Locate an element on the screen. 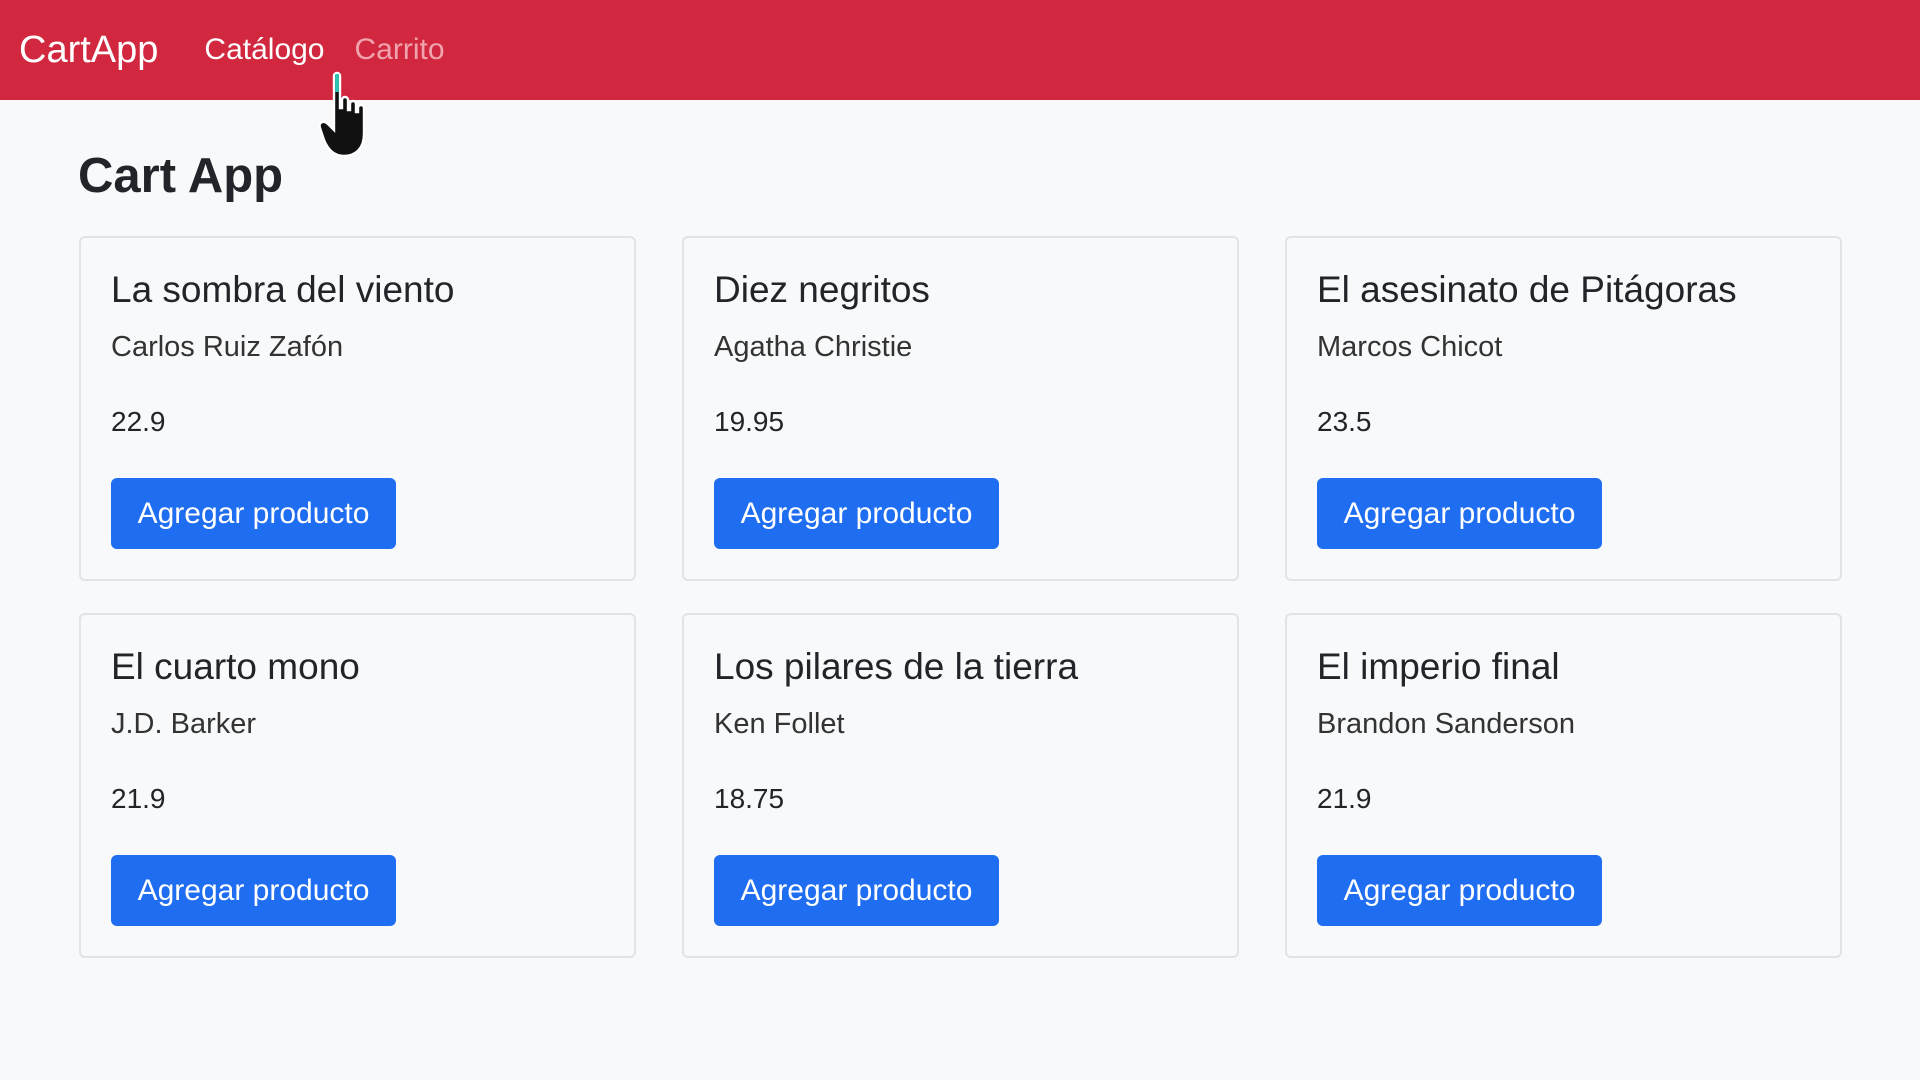 The width and height of the screenshot is (1920, 1080). brand-link: CartApp is located at coordinates (88, 50).